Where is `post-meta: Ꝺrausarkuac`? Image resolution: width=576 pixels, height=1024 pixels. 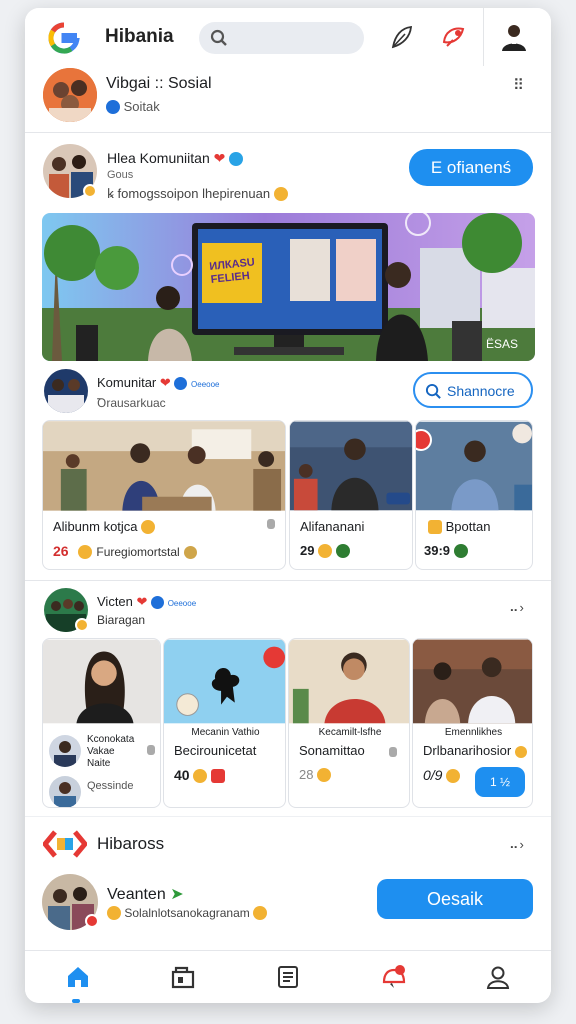 post-meta: Ꝺrausarkuac is located at coordinates (131, 403).